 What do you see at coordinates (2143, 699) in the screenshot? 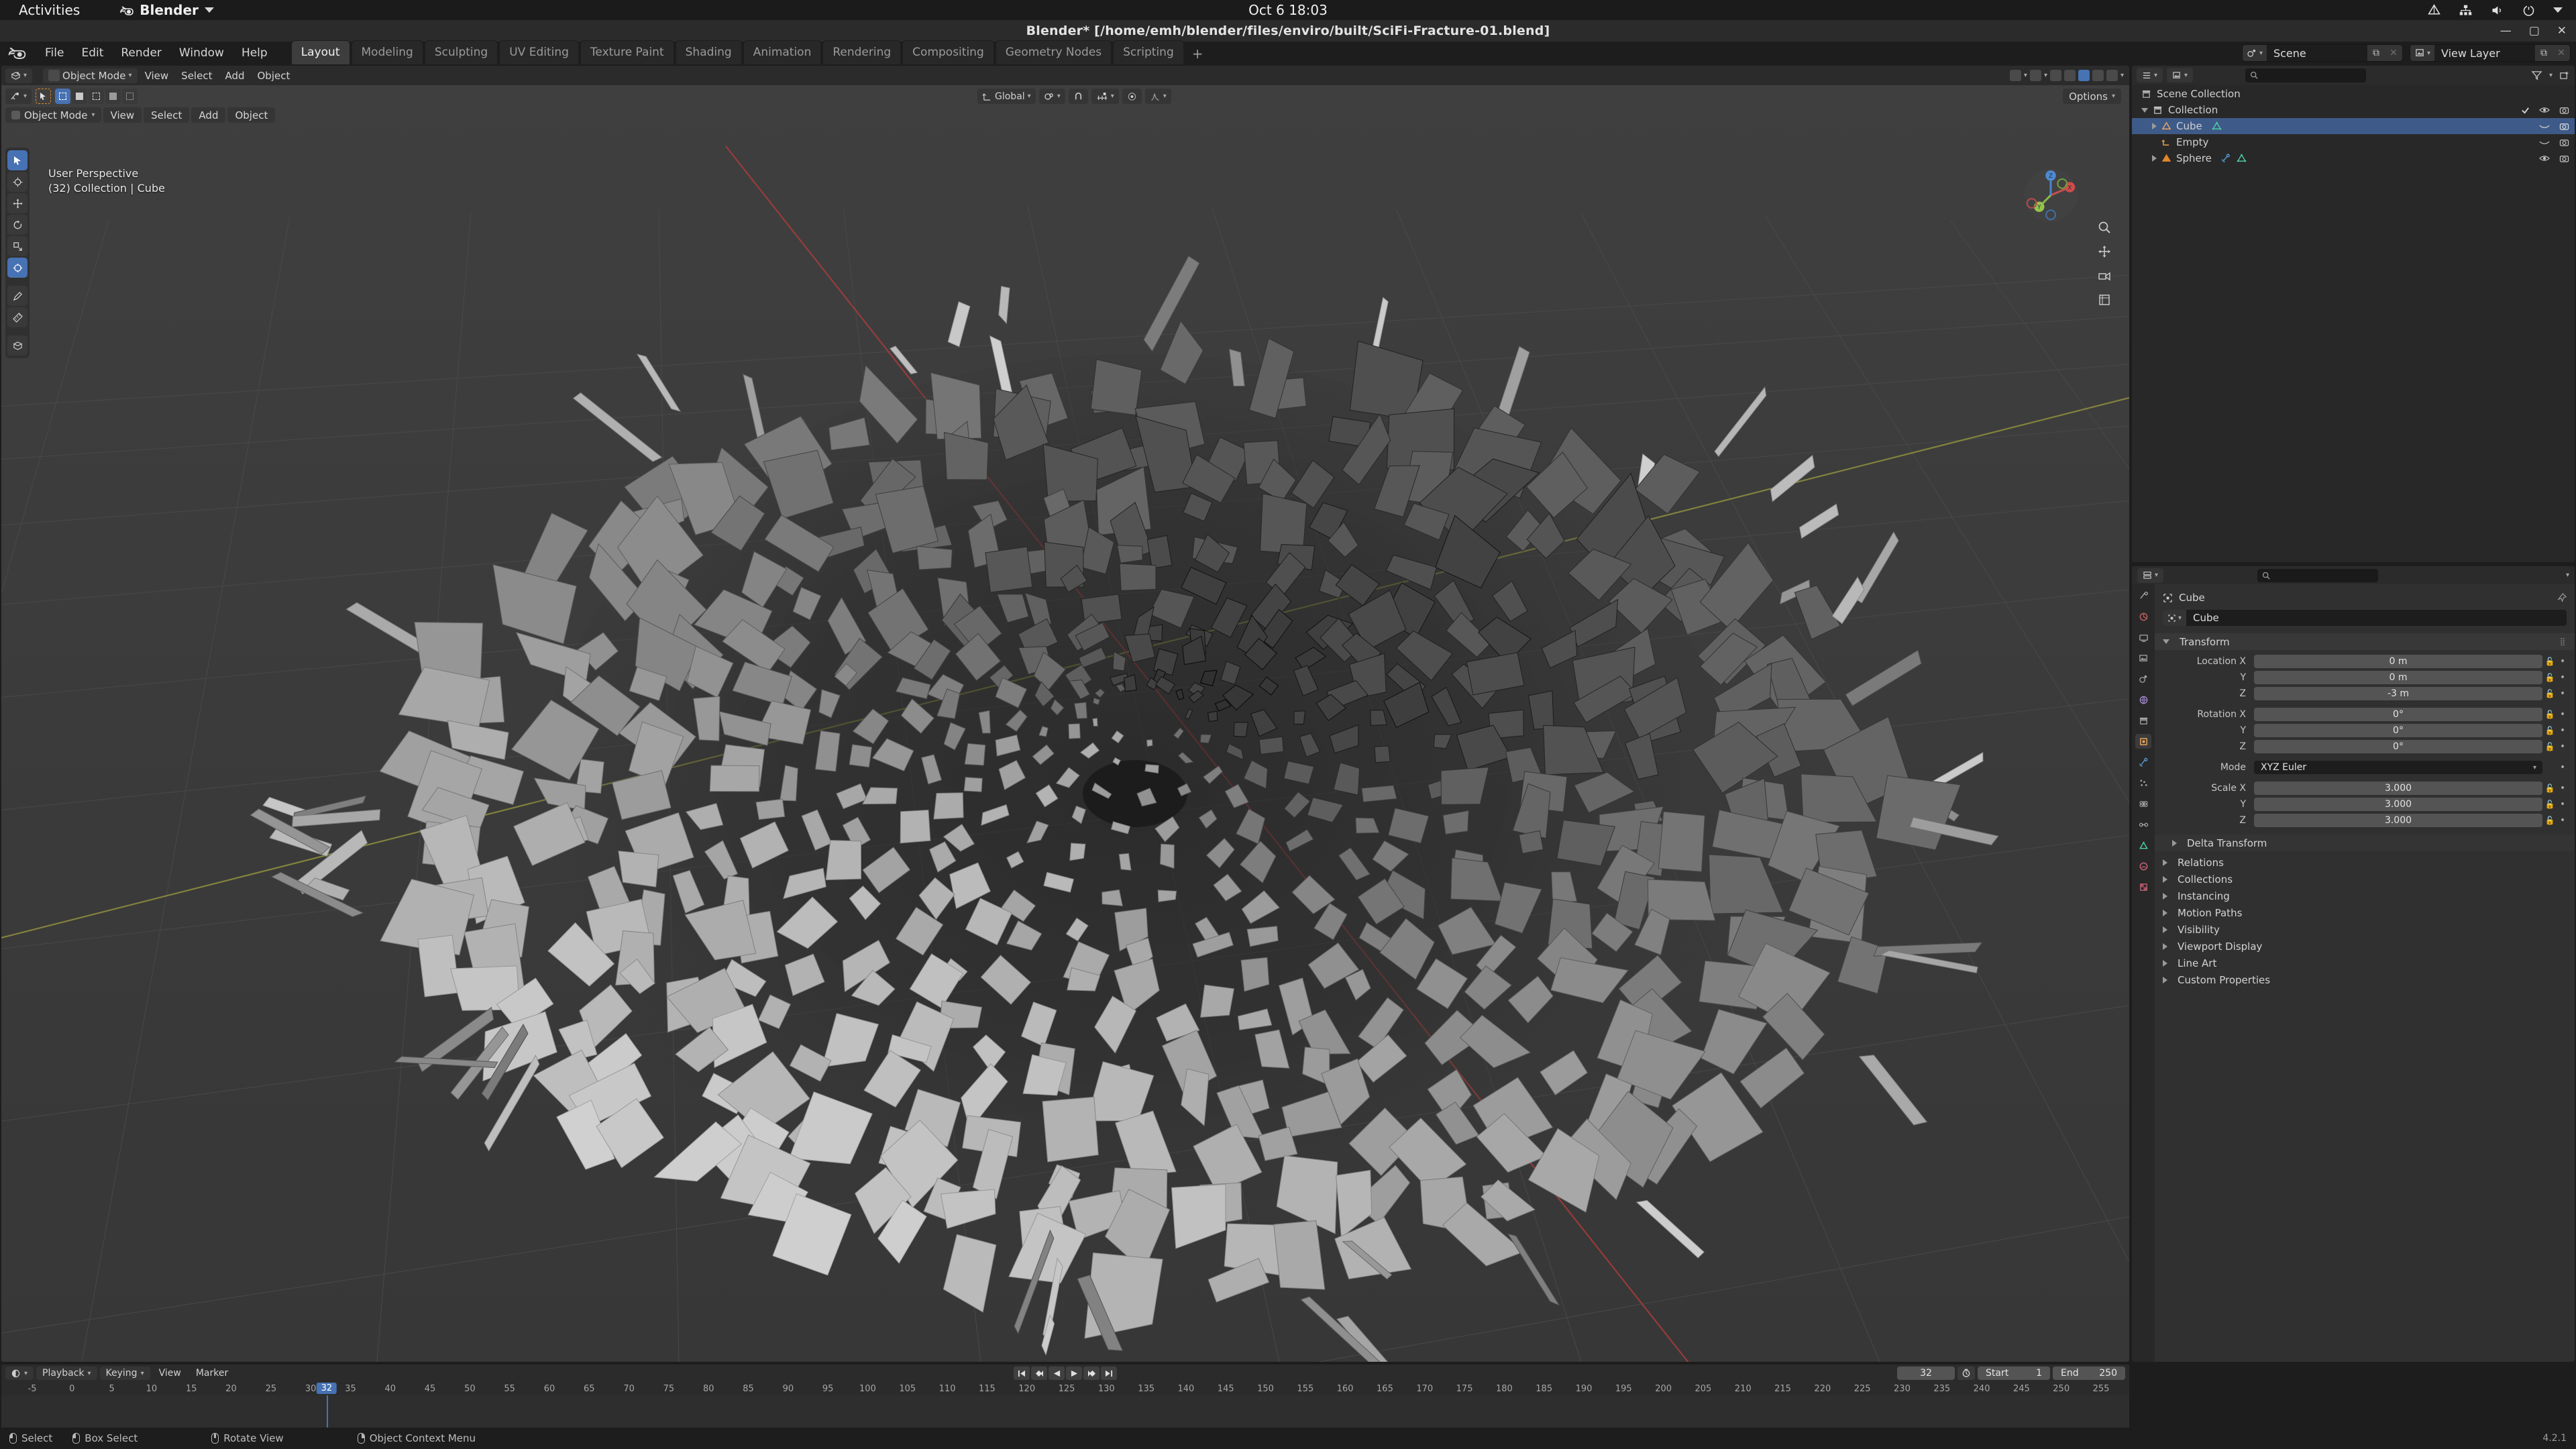
I see `properties-tab-world` at bounding box center [2143, 699].